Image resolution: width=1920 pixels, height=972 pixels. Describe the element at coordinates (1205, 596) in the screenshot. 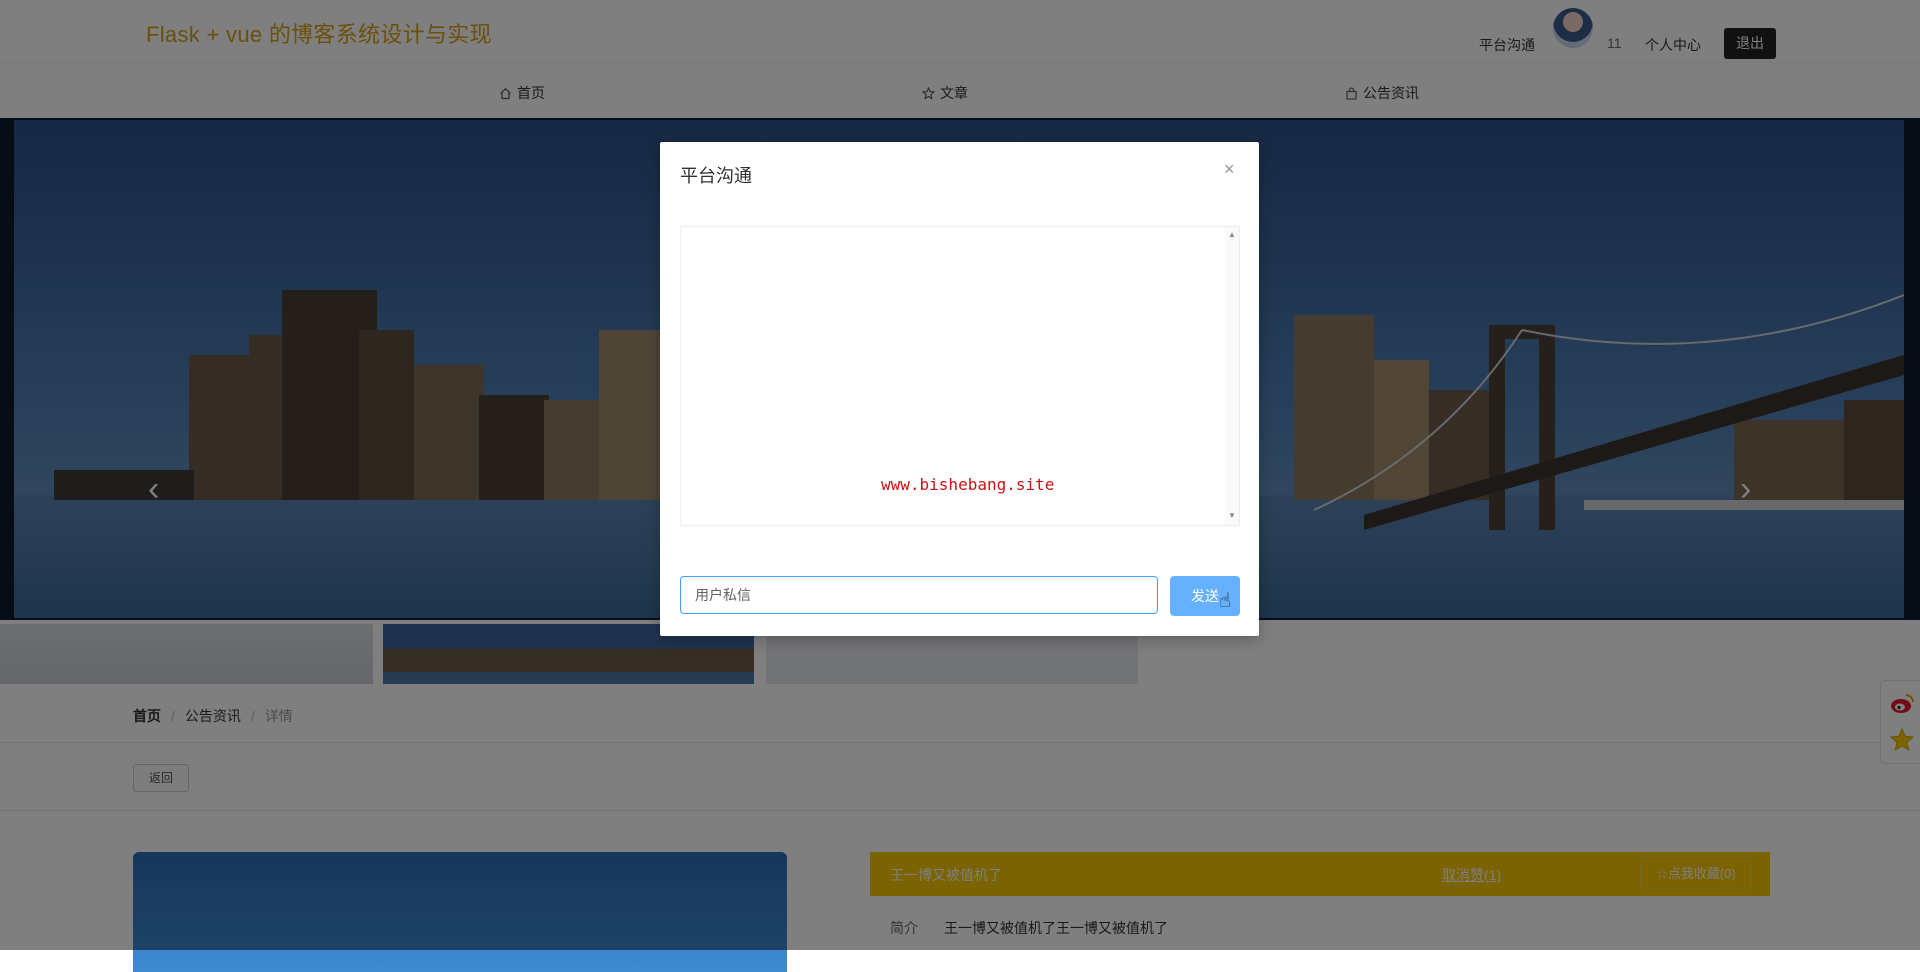

I see `send-button: 发送` at that location.